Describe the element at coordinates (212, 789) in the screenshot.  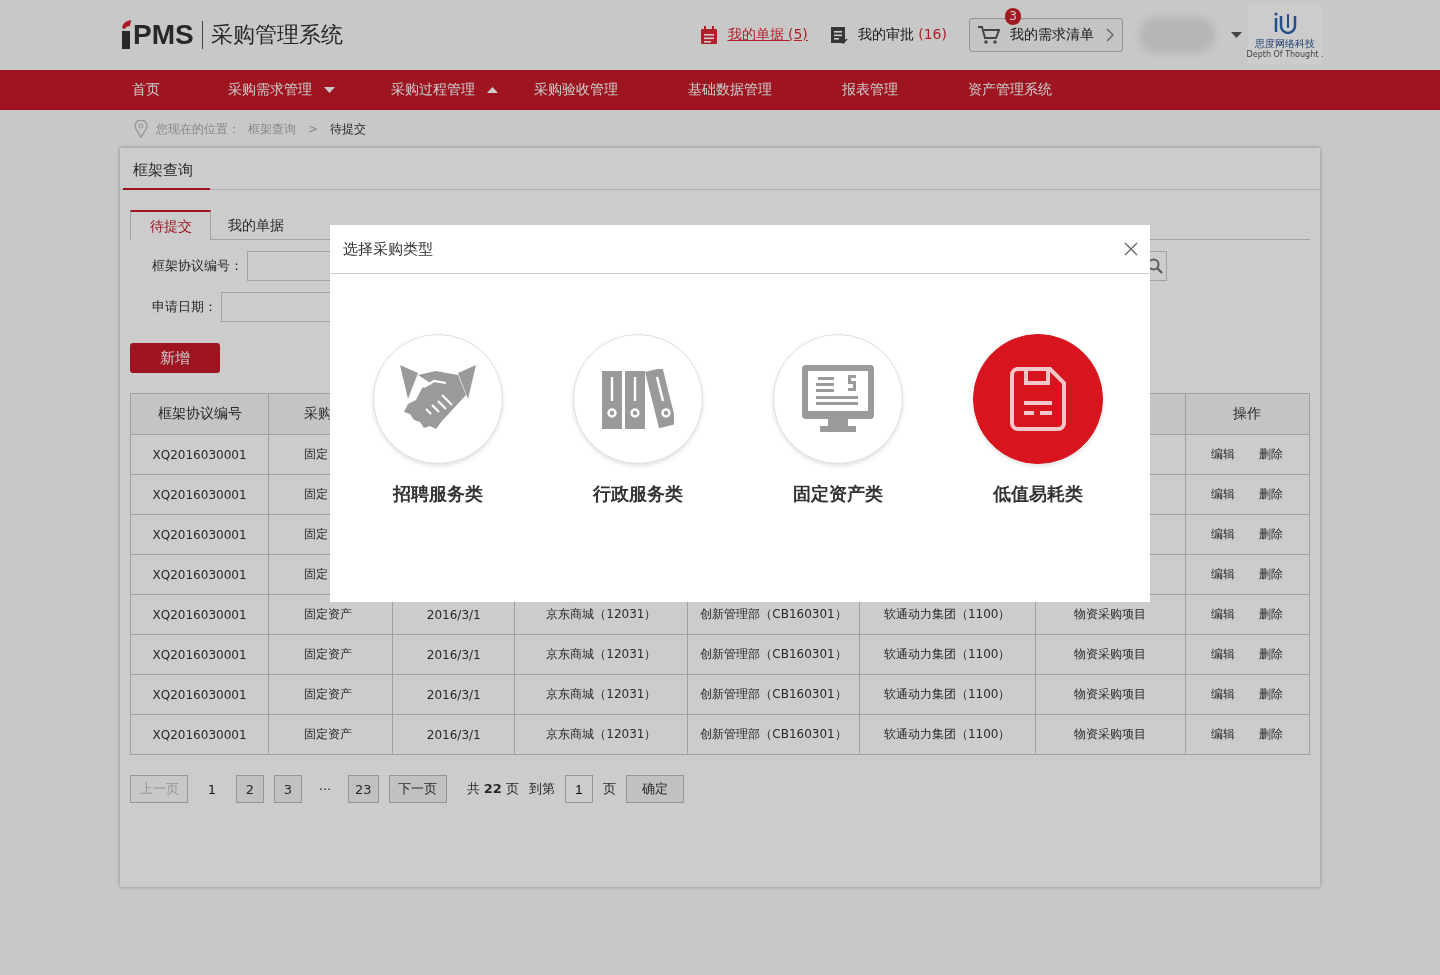
I see `page-button: 1` at that location.